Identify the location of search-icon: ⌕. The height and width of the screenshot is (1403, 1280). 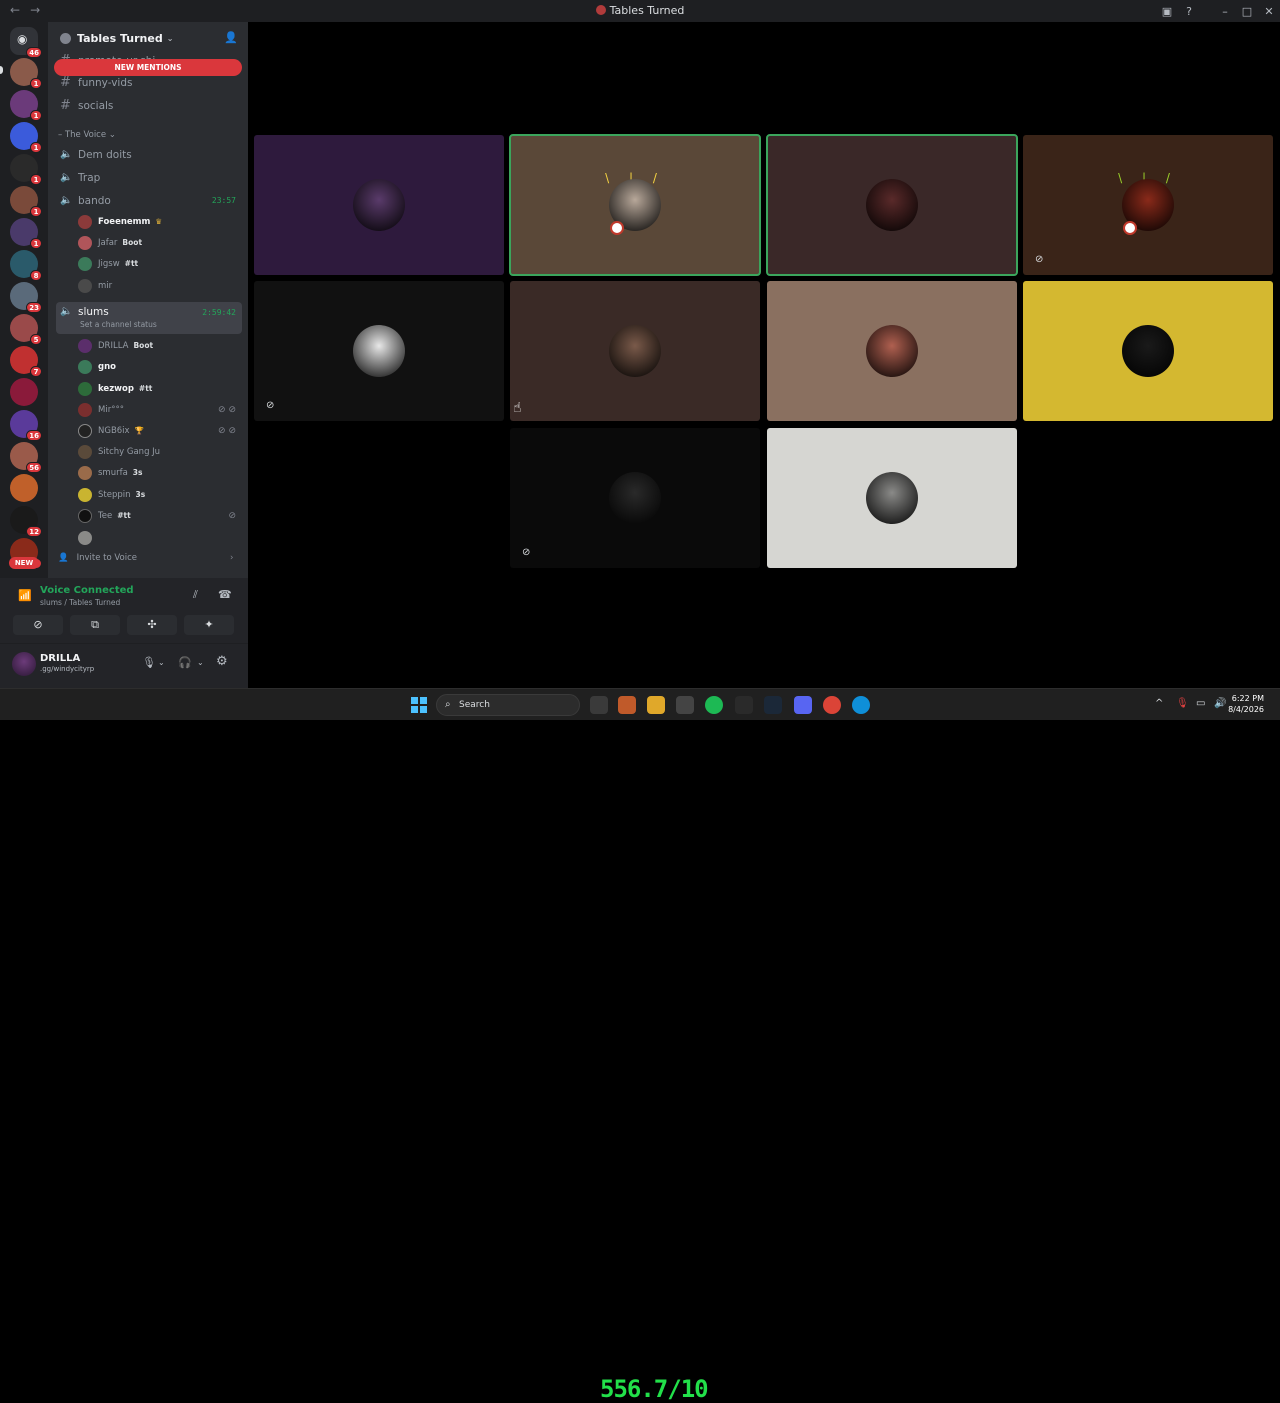
(448, 704).